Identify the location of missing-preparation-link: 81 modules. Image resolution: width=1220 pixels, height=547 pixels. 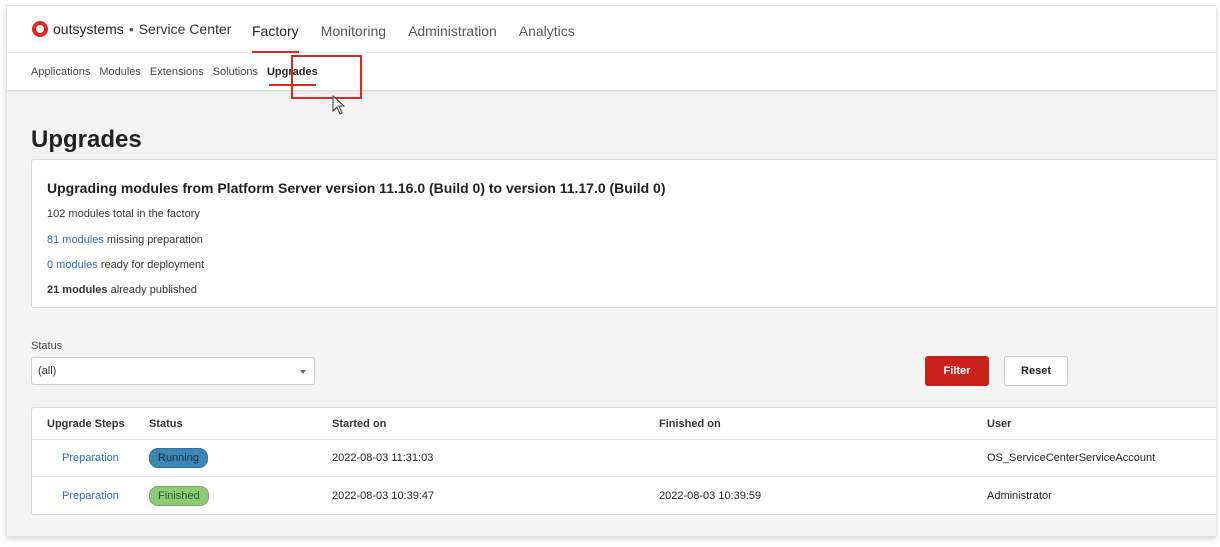
(75, 240).